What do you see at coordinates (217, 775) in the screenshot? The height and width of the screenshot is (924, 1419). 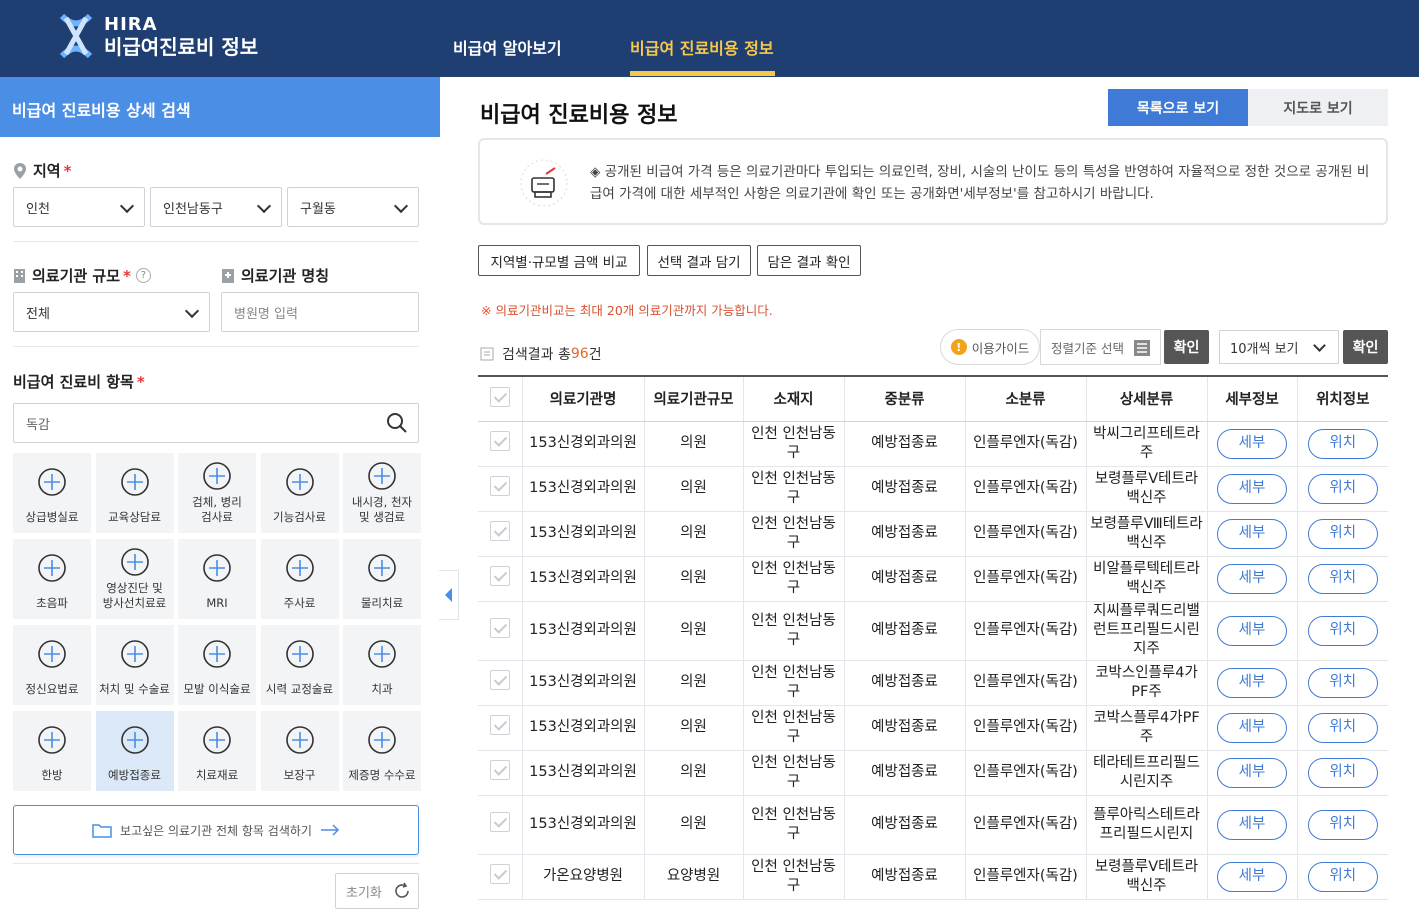 I see `category-label: 치료재료` at bounding box center [217, 775].